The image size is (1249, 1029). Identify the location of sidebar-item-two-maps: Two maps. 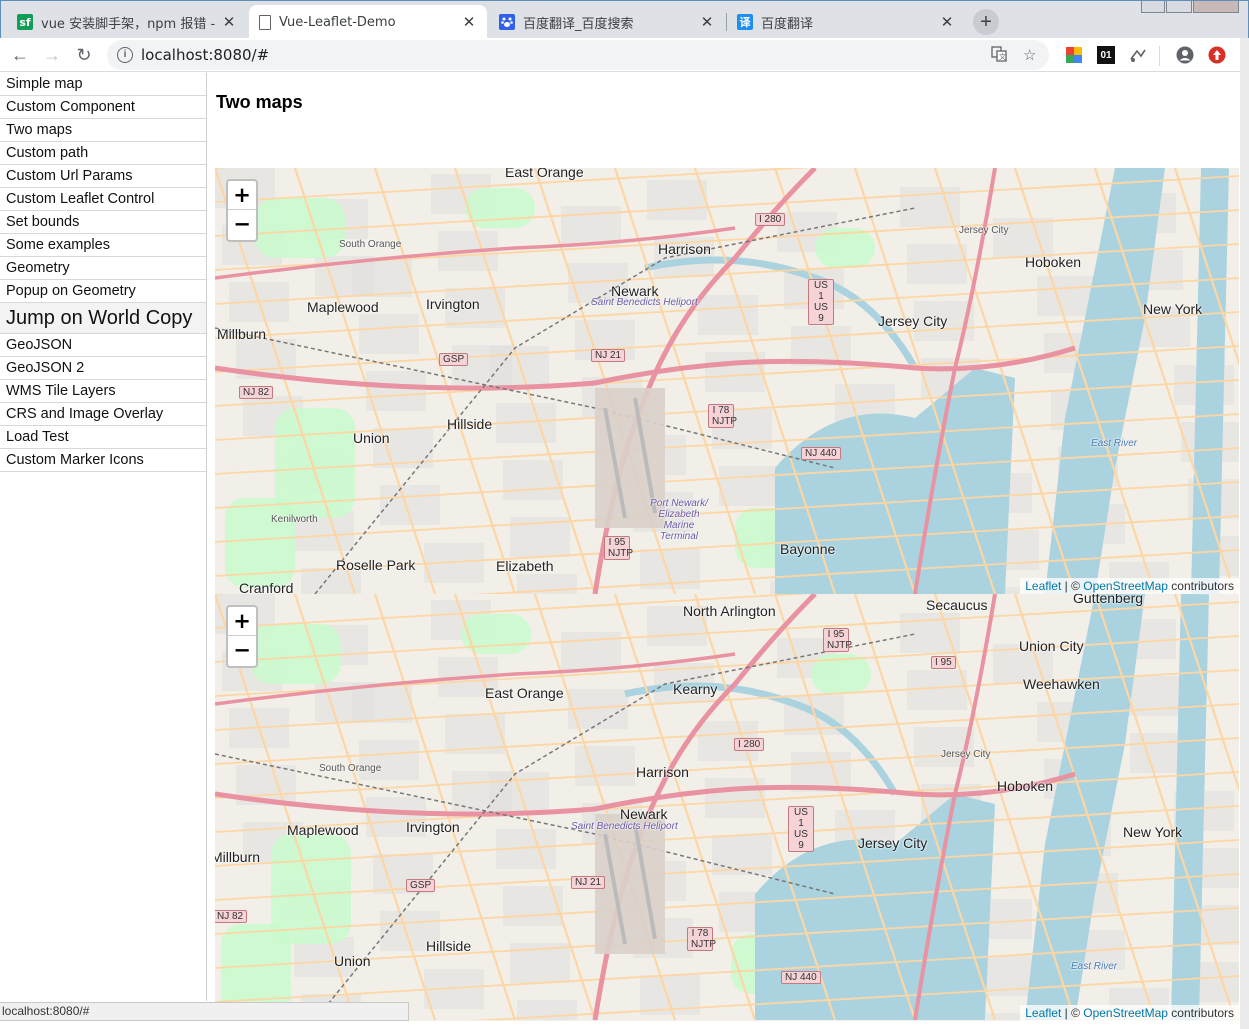
(103, 130).